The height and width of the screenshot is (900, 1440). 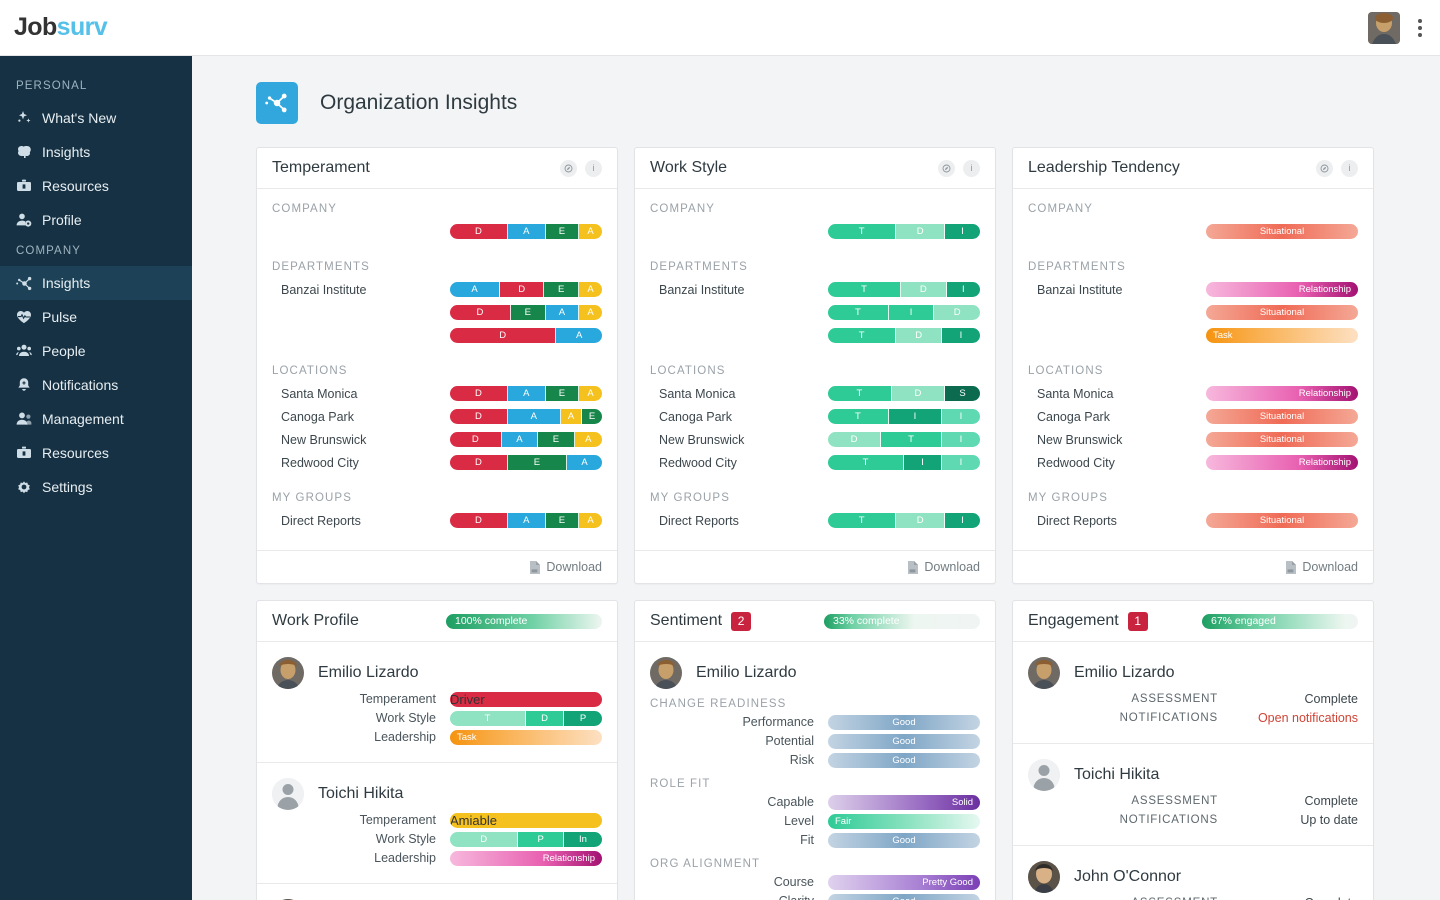 What do you see at coordinates (437, 168) in the screenshot?
I see `card-header: Temperament i` at bounding box center [437, 168].